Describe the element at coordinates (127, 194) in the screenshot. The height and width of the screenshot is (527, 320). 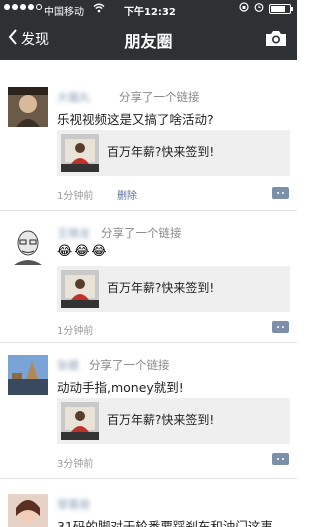
I see `delete-link: 删除` at that location.